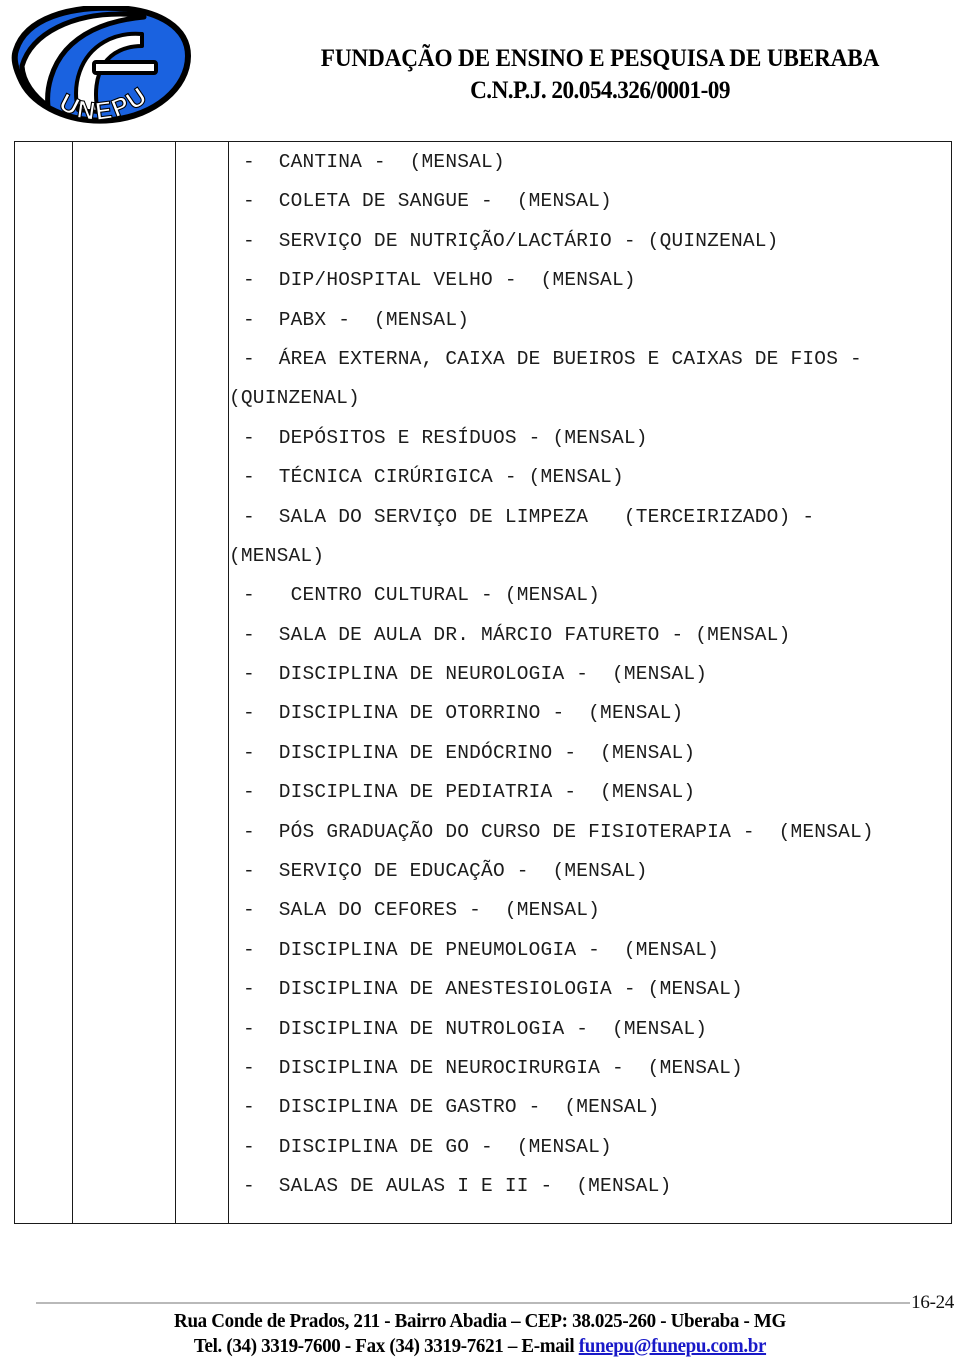  What do you see at coordinates (427, 1146) in the screenshot?
I see `service-item: - DISCIPLINA DE GO - (MENSAL)` at bounding box center [427, 1146].